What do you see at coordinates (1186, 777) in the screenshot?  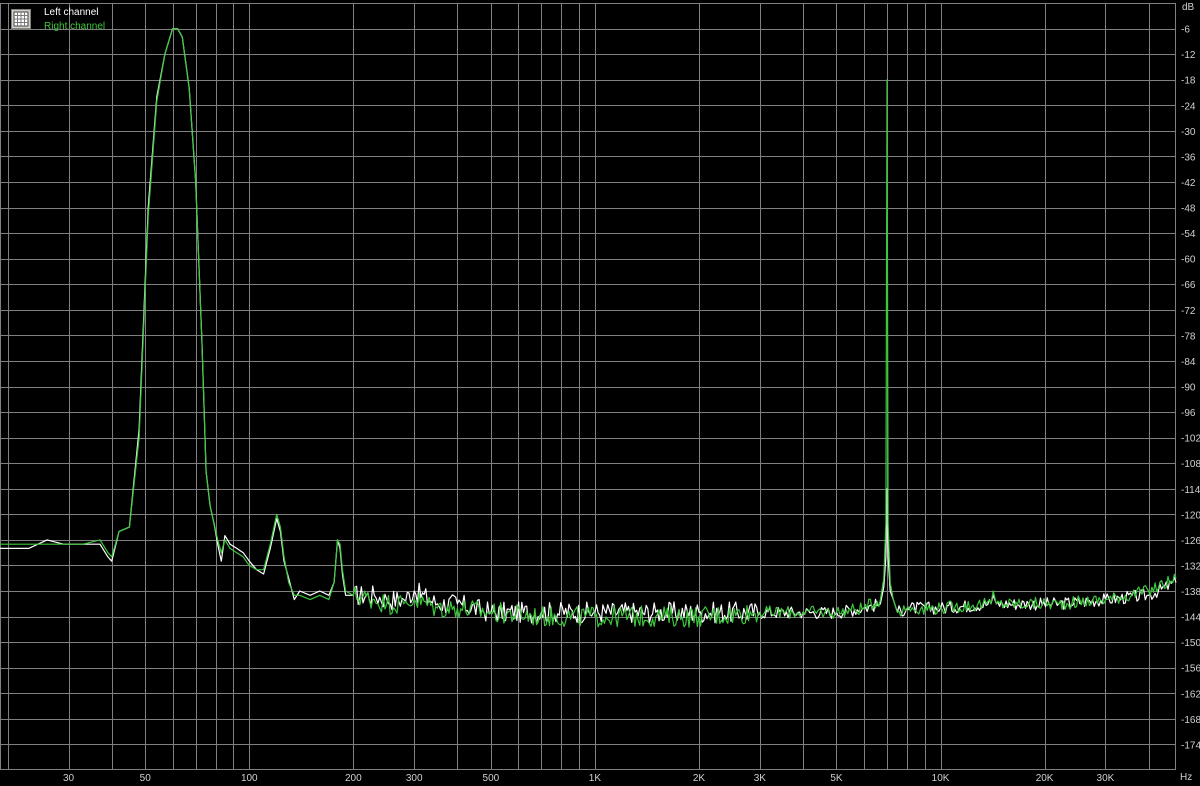 I see `x-unit-label: Hz` at bounding box center [1186, 777].